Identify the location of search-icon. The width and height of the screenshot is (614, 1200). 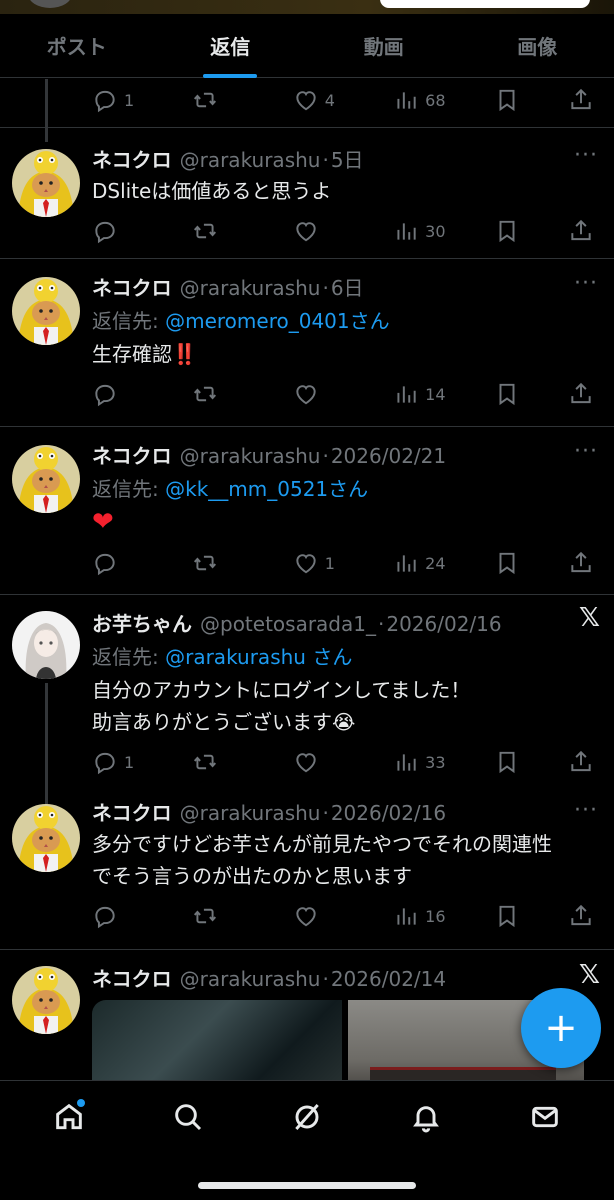
(188, 1117).